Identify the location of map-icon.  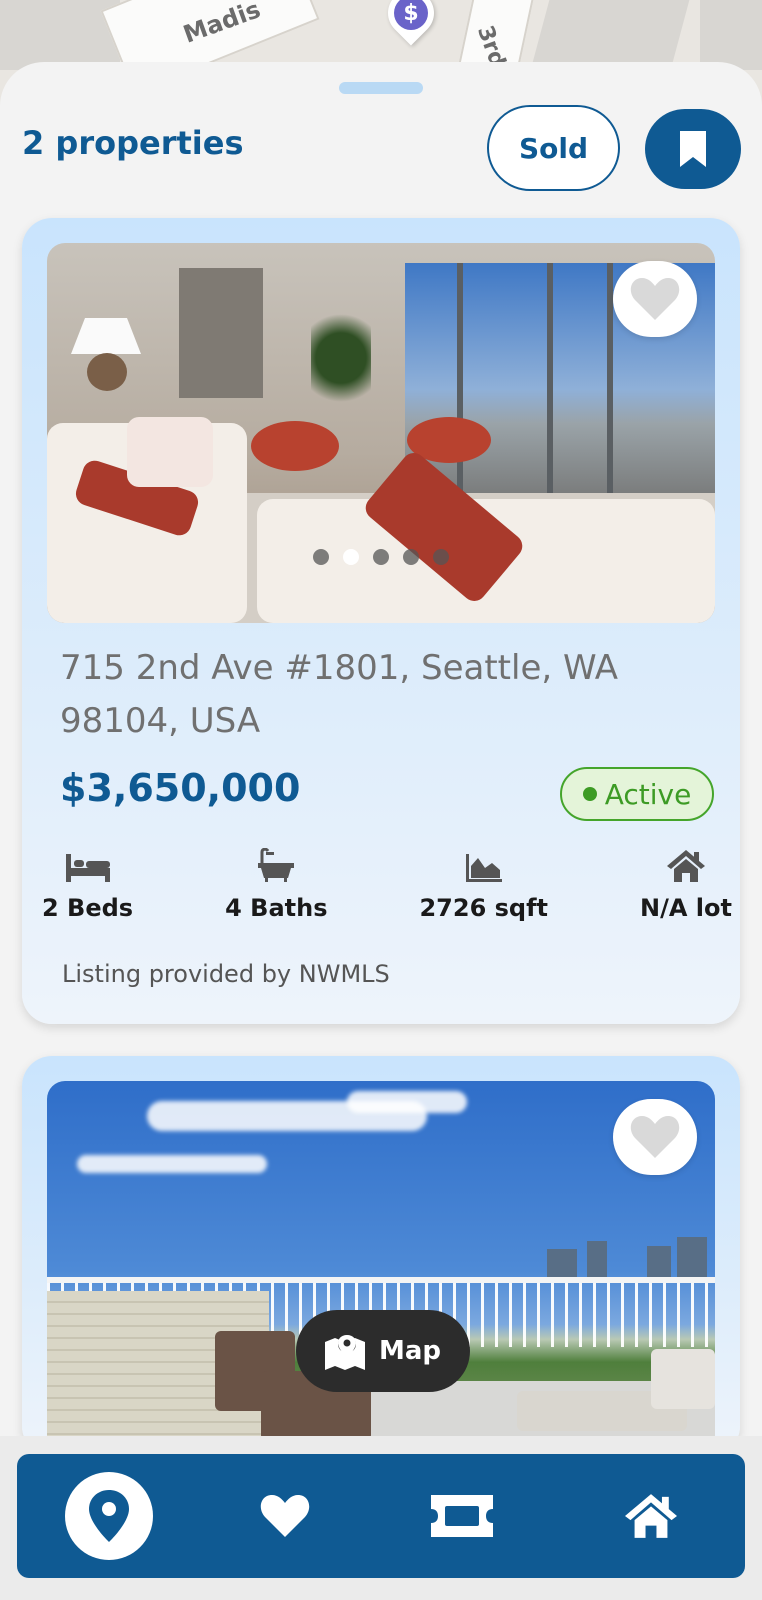
(344, 1352).